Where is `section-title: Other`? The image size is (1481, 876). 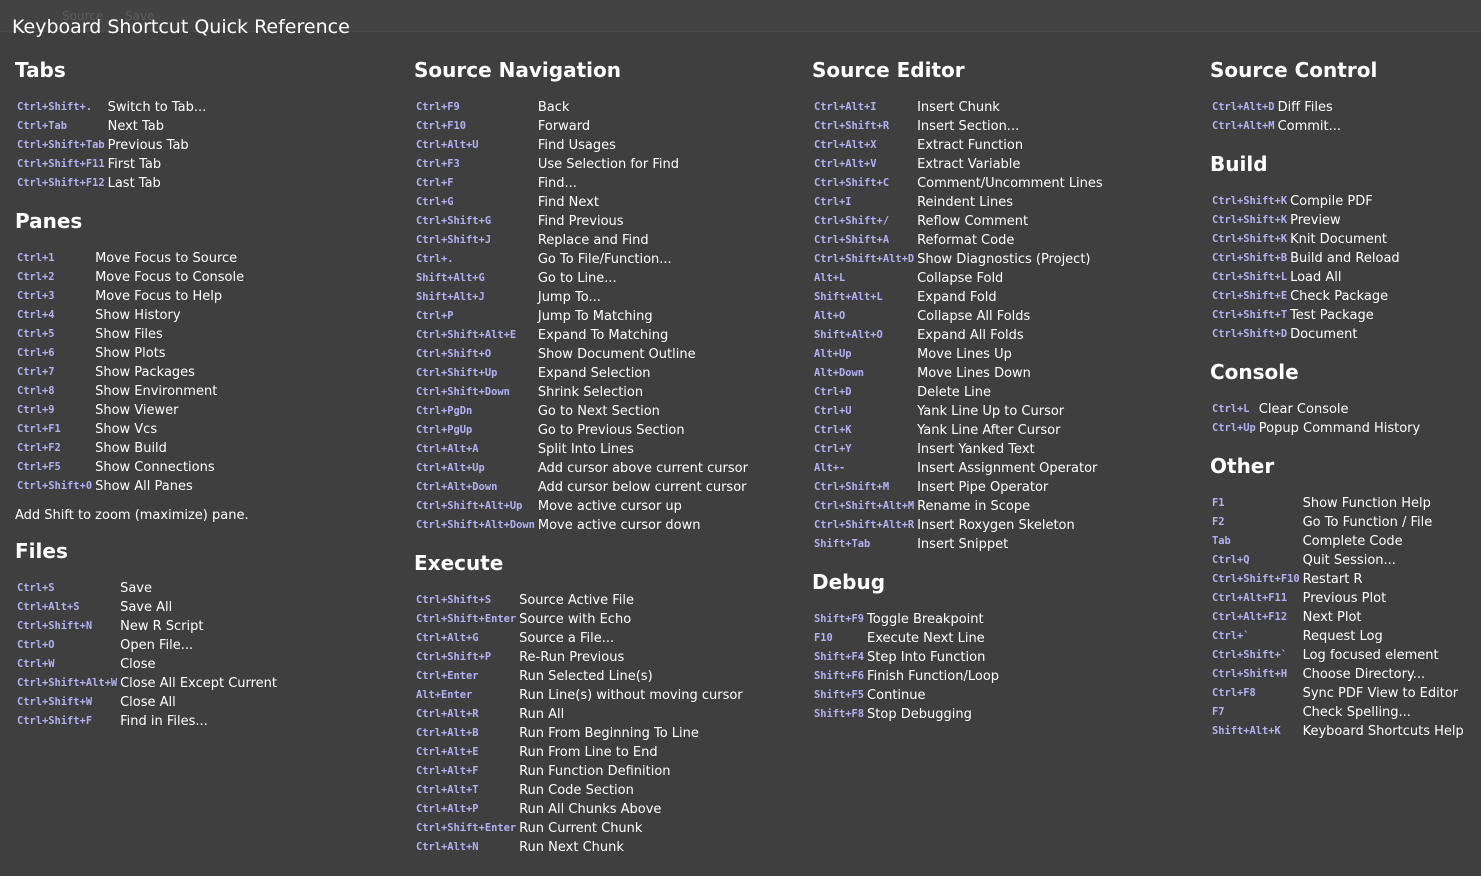 section-title: Other is located at coordinates (1242, 466).